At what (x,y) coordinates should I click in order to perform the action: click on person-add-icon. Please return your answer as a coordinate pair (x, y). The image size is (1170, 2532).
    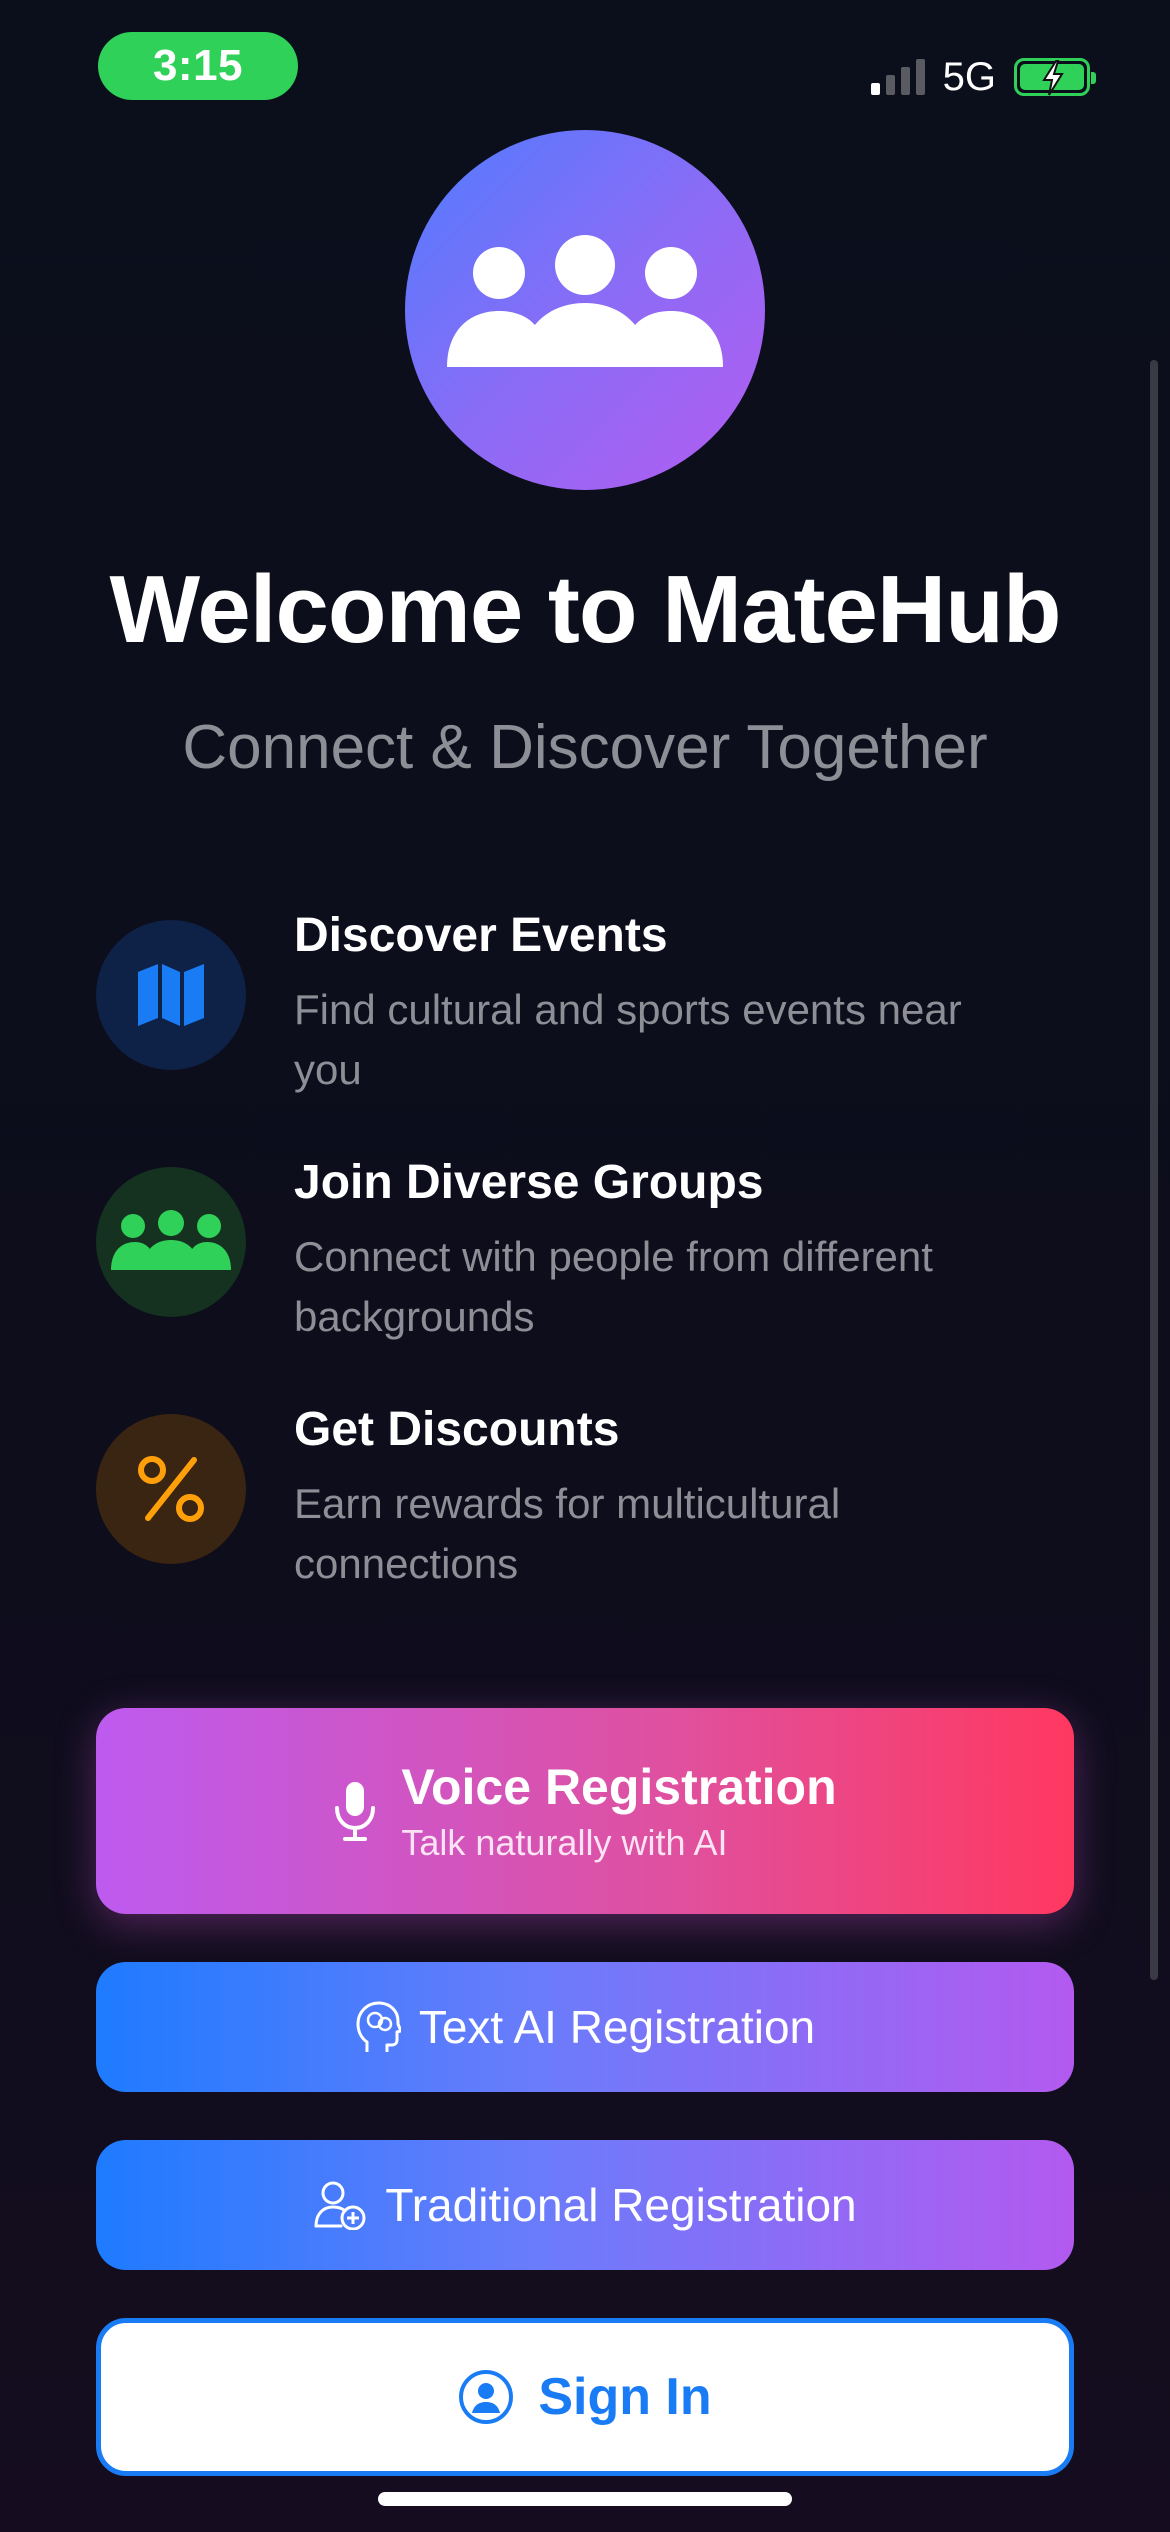
    Looking at the image, I should click on (340, 2205).